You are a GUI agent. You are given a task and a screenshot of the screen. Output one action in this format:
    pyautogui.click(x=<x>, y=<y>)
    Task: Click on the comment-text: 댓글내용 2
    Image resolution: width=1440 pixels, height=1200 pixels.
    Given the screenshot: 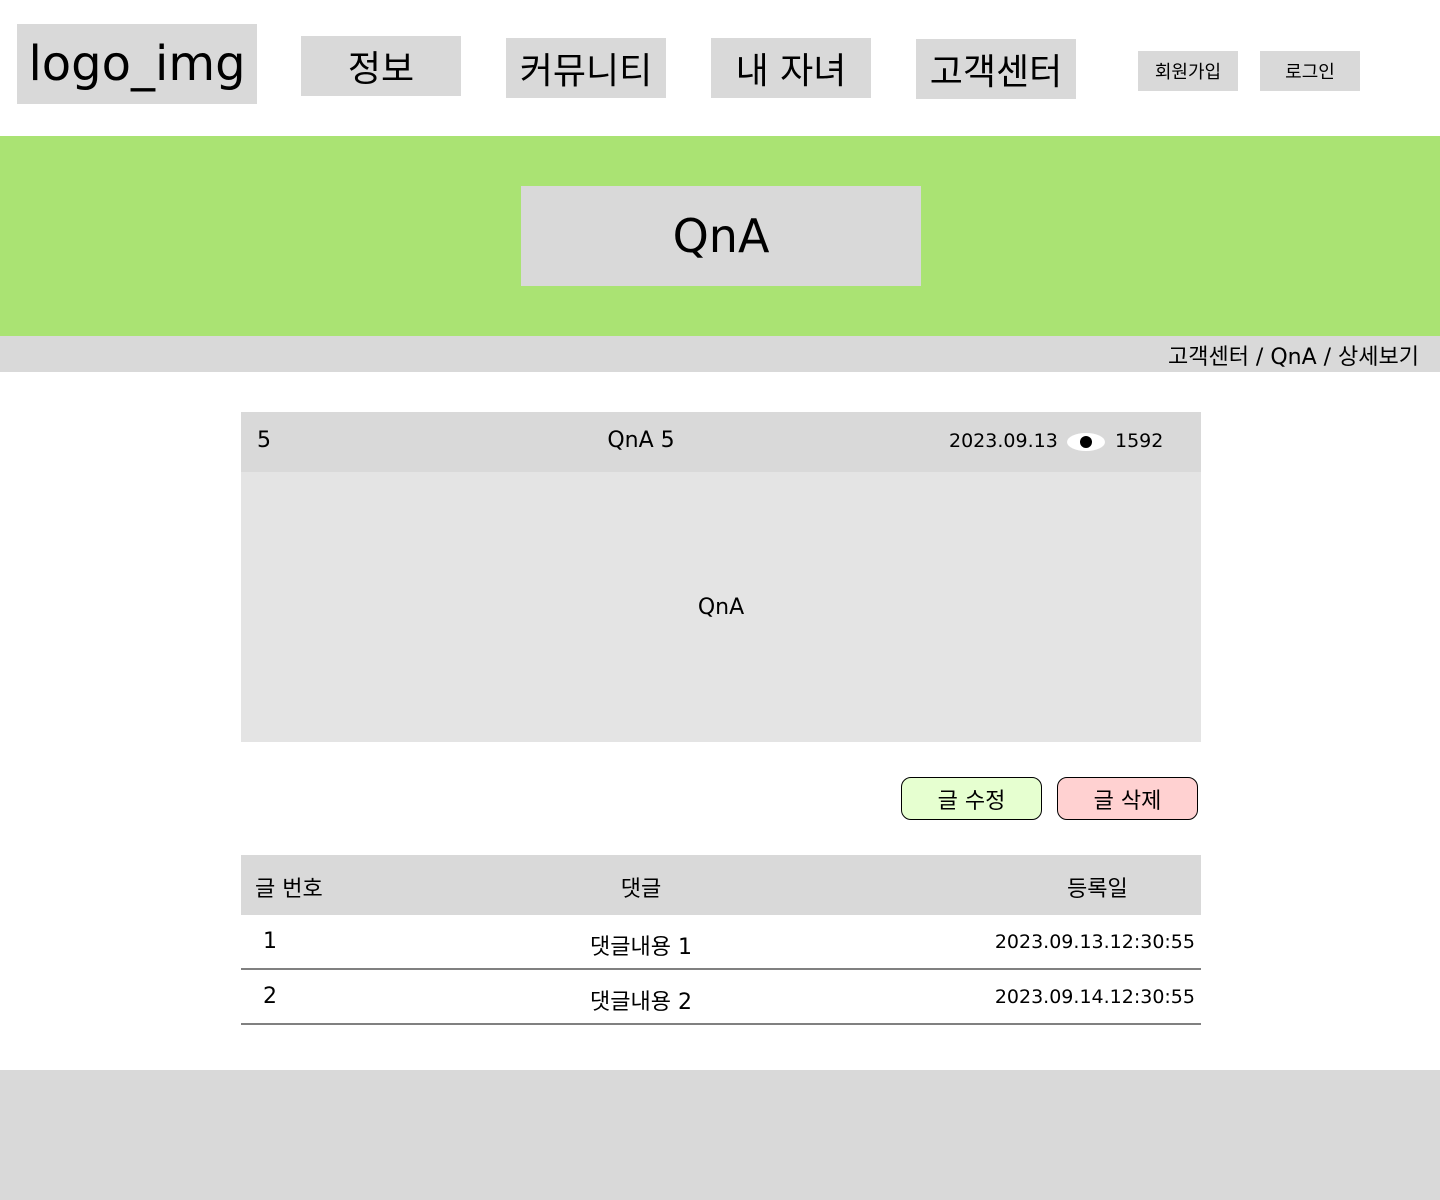 What is the action you would take?
    pyautogui.click(x=641, y=1002)
    